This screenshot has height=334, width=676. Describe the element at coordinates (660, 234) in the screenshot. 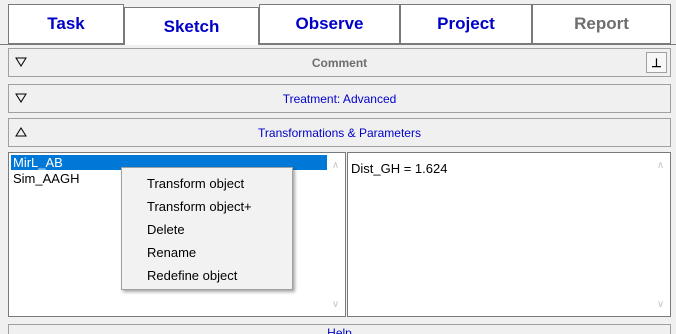

I see `parameters-scrollbar: ∧ ∨` at that location.